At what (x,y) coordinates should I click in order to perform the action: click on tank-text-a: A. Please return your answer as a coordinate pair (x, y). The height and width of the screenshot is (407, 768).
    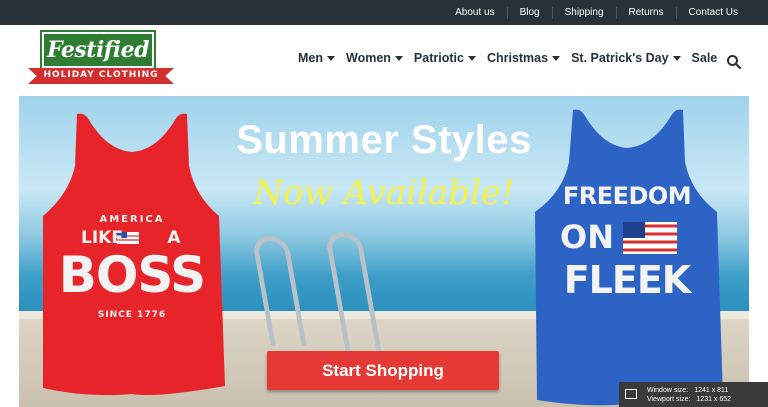
    Looking at the image, I should click on (174, 238).